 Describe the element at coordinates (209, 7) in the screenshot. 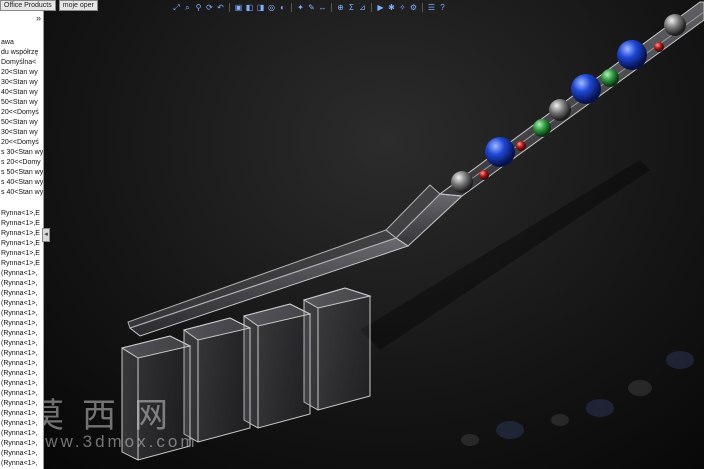

I see `rotate-icon: ⟳` at that location.